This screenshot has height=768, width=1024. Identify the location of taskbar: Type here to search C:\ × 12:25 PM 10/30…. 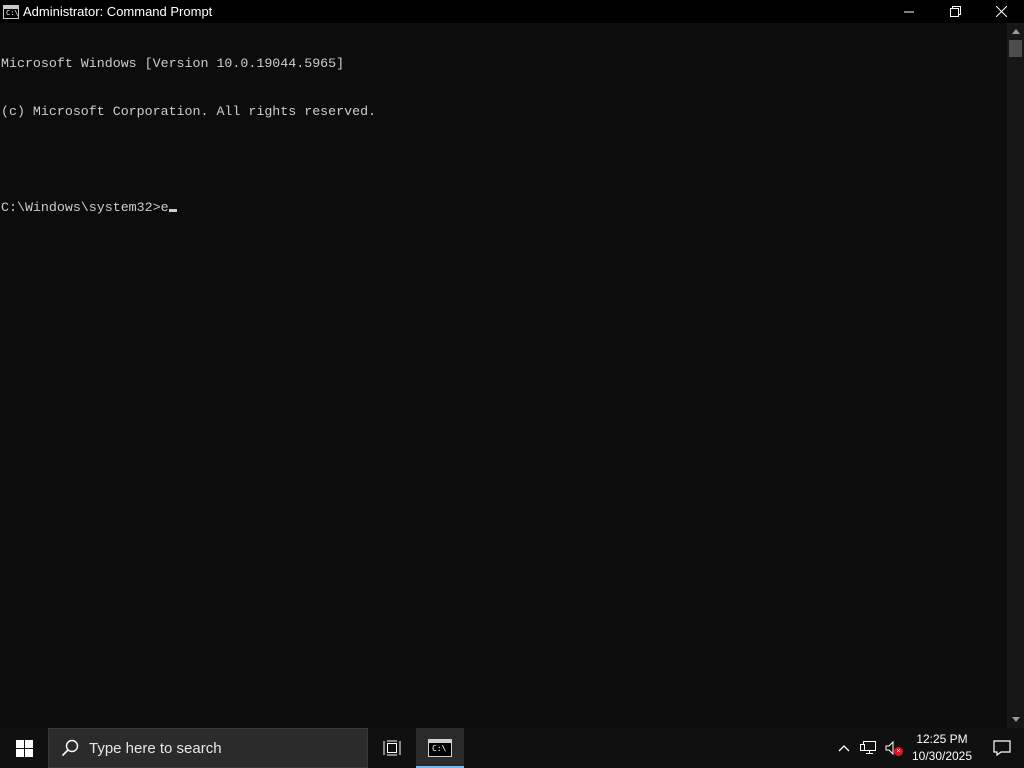
(512, 748).